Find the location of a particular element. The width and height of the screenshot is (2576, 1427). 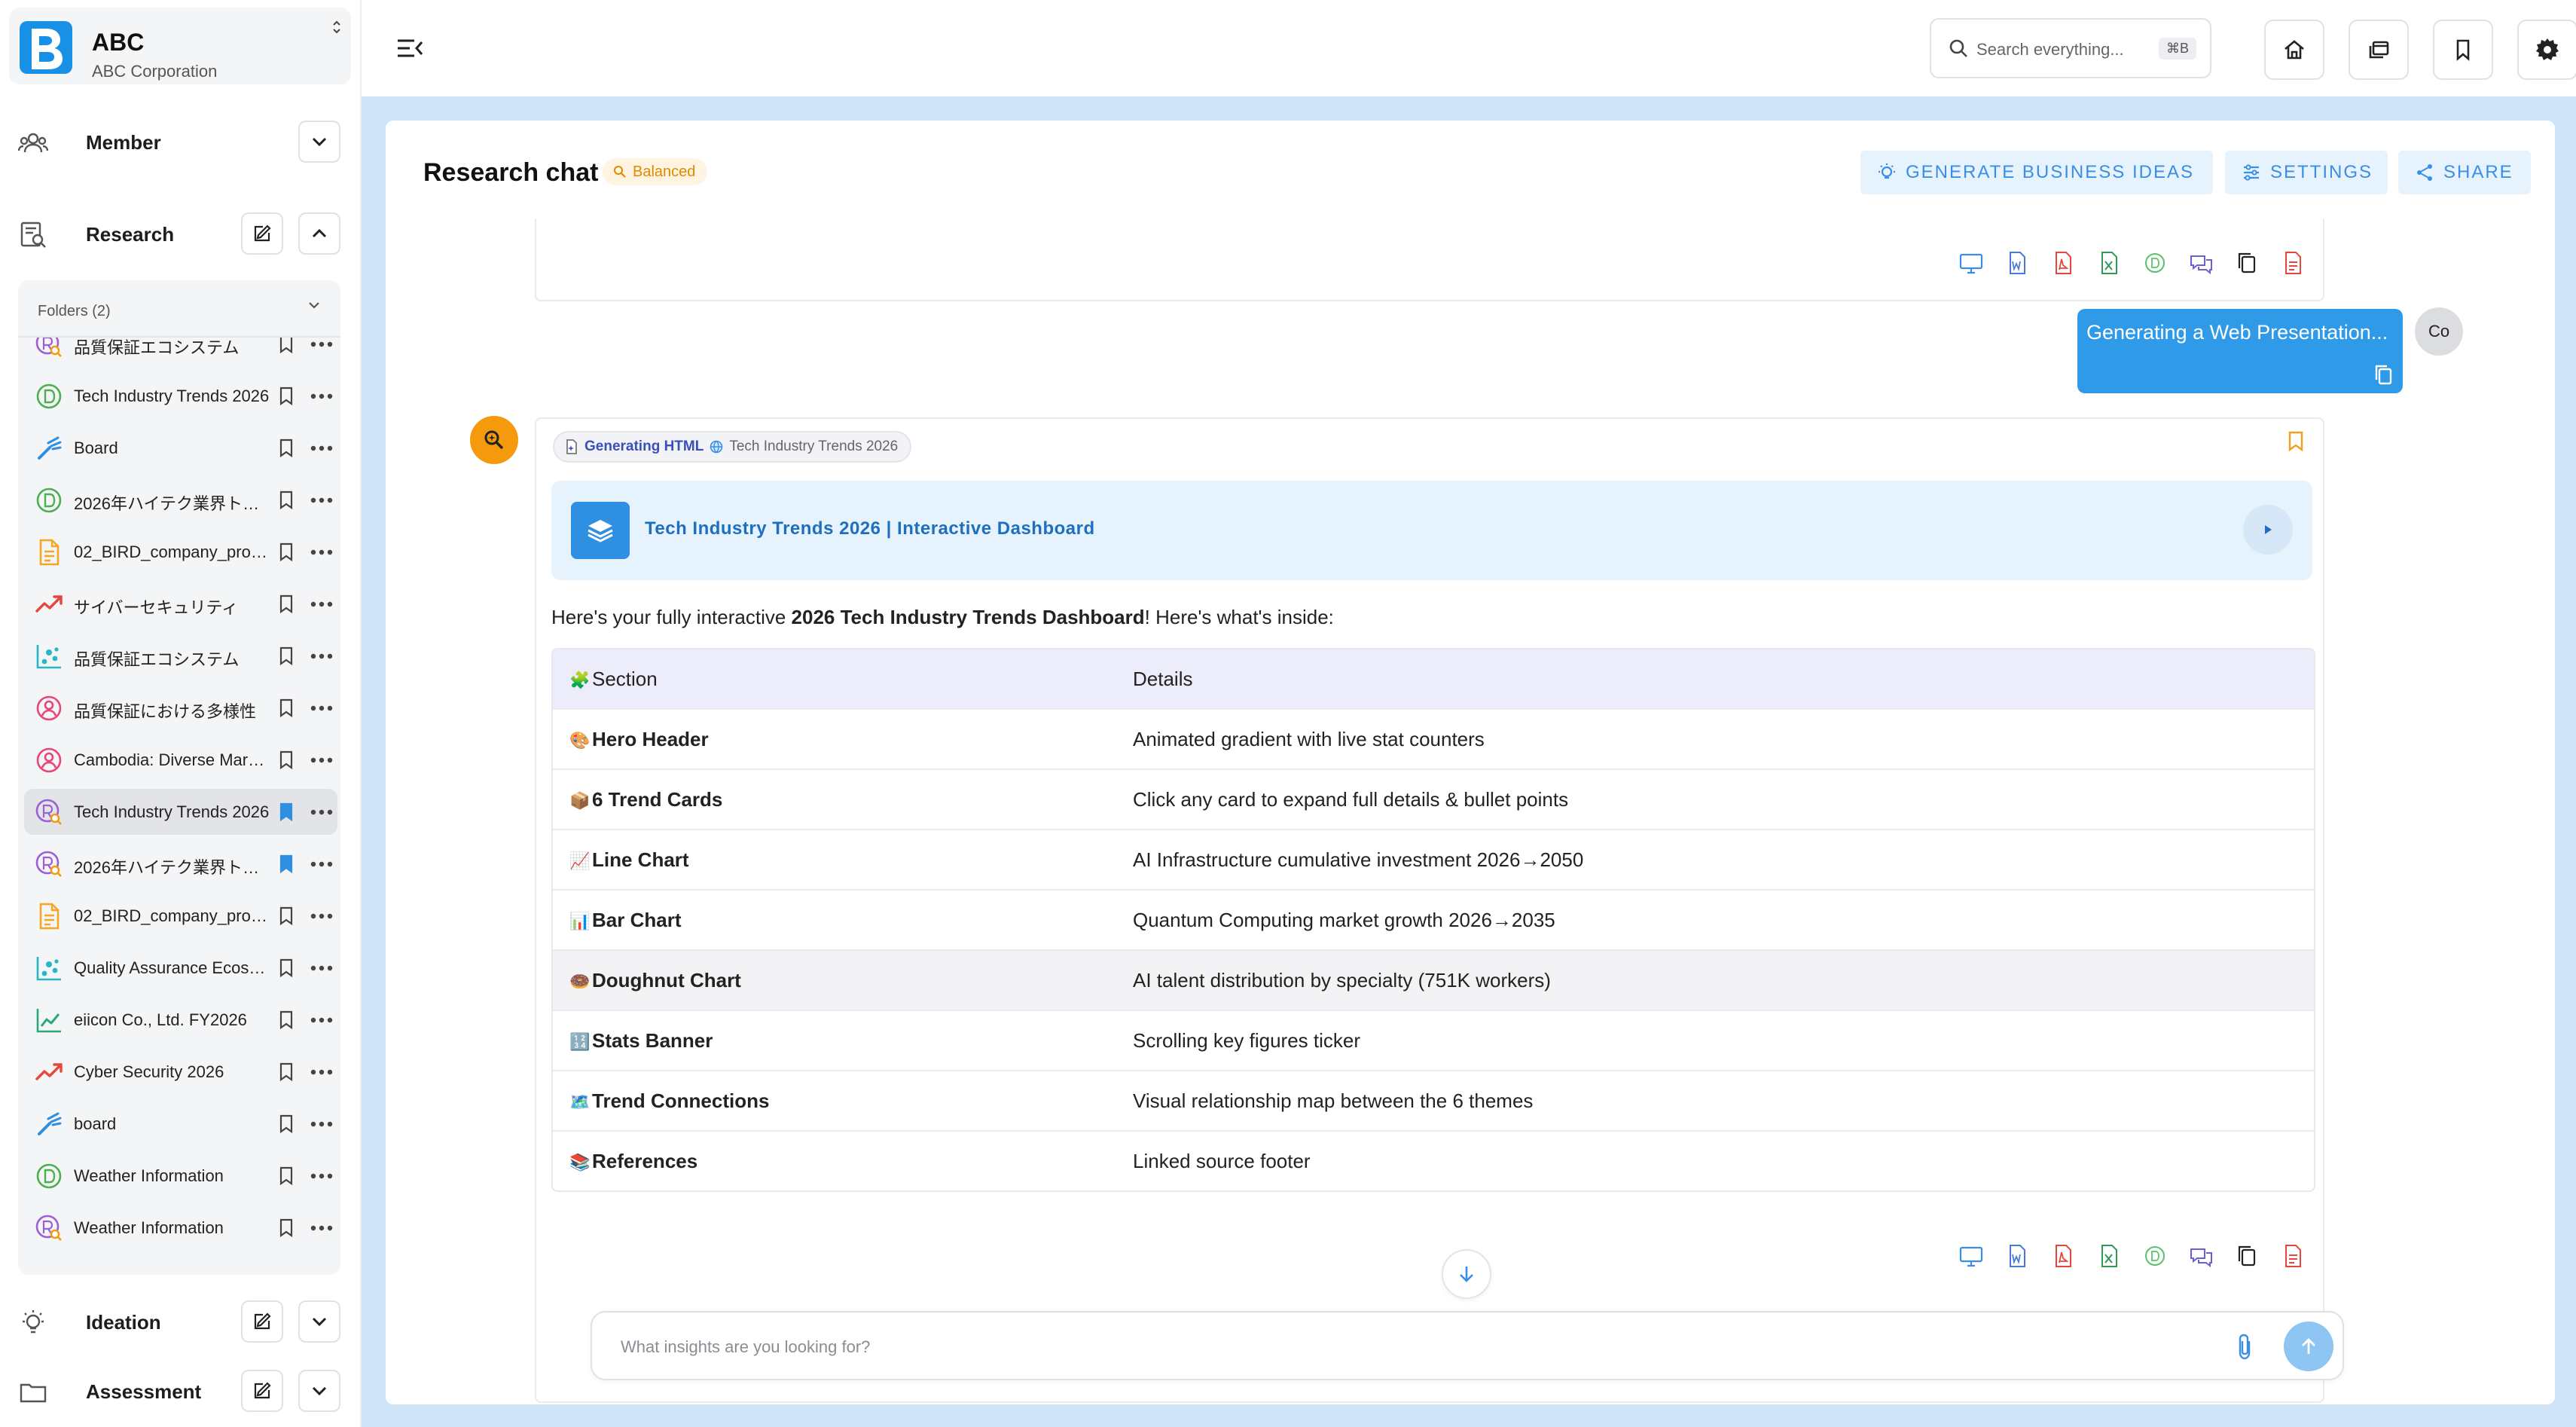

sidebar-research-item: Tech Industry Trends 2026 is located at coordinates (179, 812).